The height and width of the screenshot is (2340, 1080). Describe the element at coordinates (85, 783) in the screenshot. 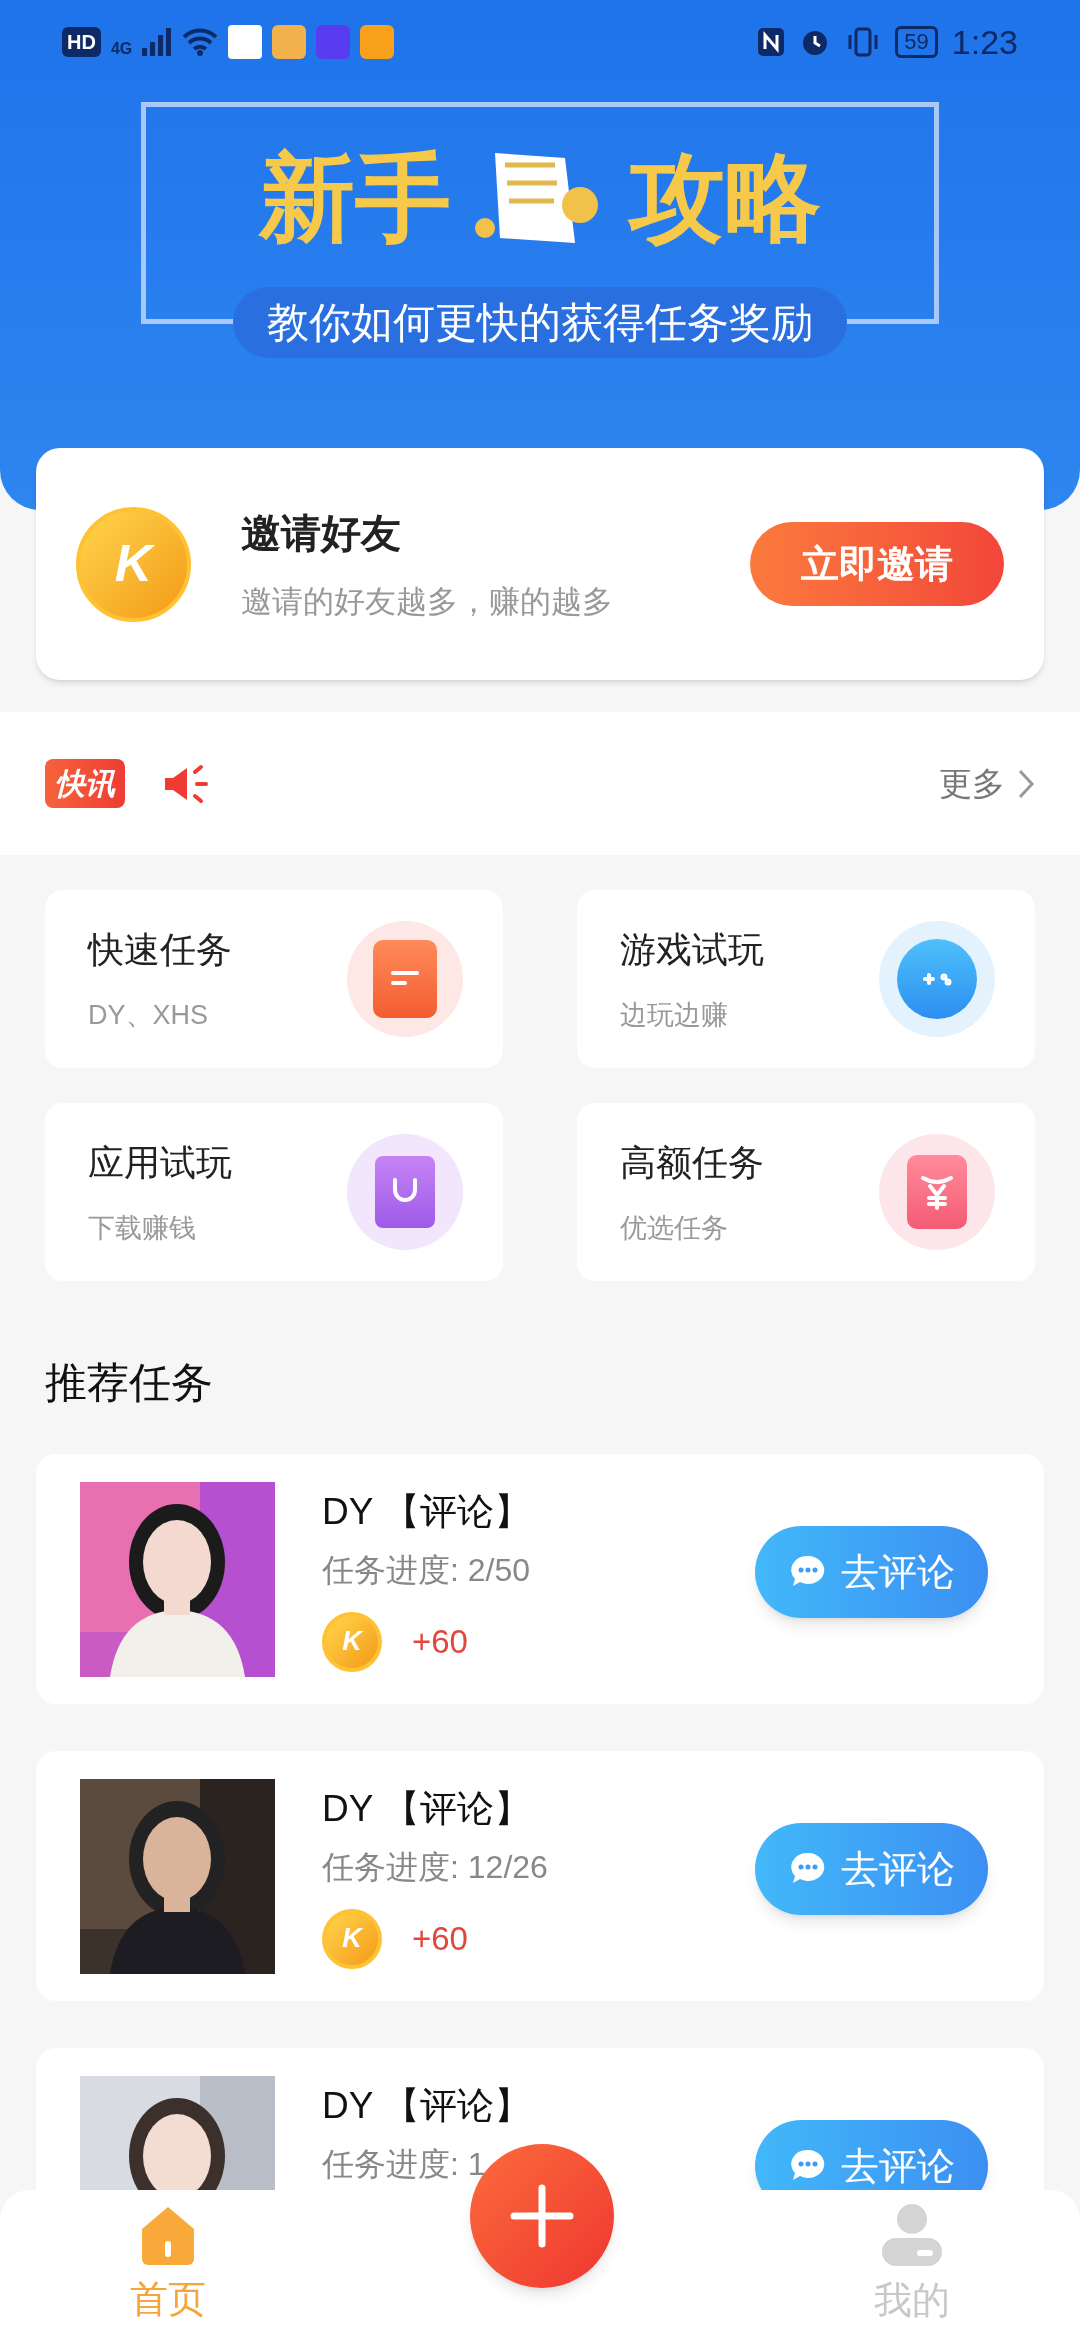

I see `news-badge: 快讯` at that location.